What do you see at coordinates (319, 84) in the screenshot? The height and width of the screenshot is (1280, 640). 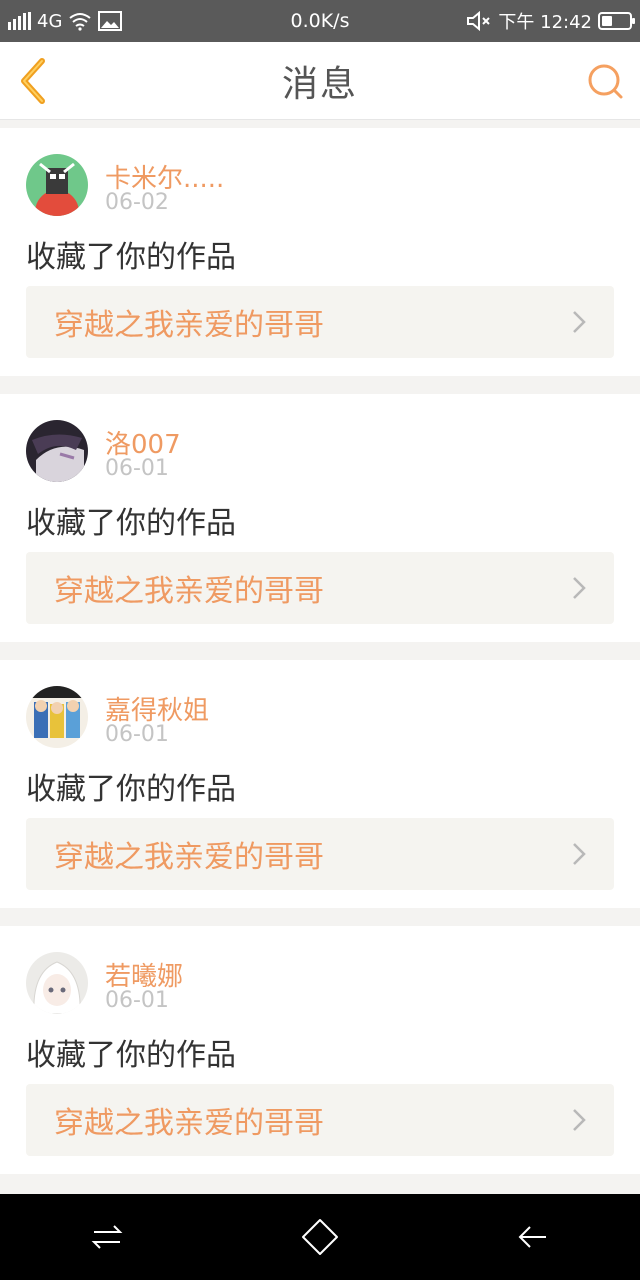 I see `page-title: 消息` at bounding box center [319, 84].